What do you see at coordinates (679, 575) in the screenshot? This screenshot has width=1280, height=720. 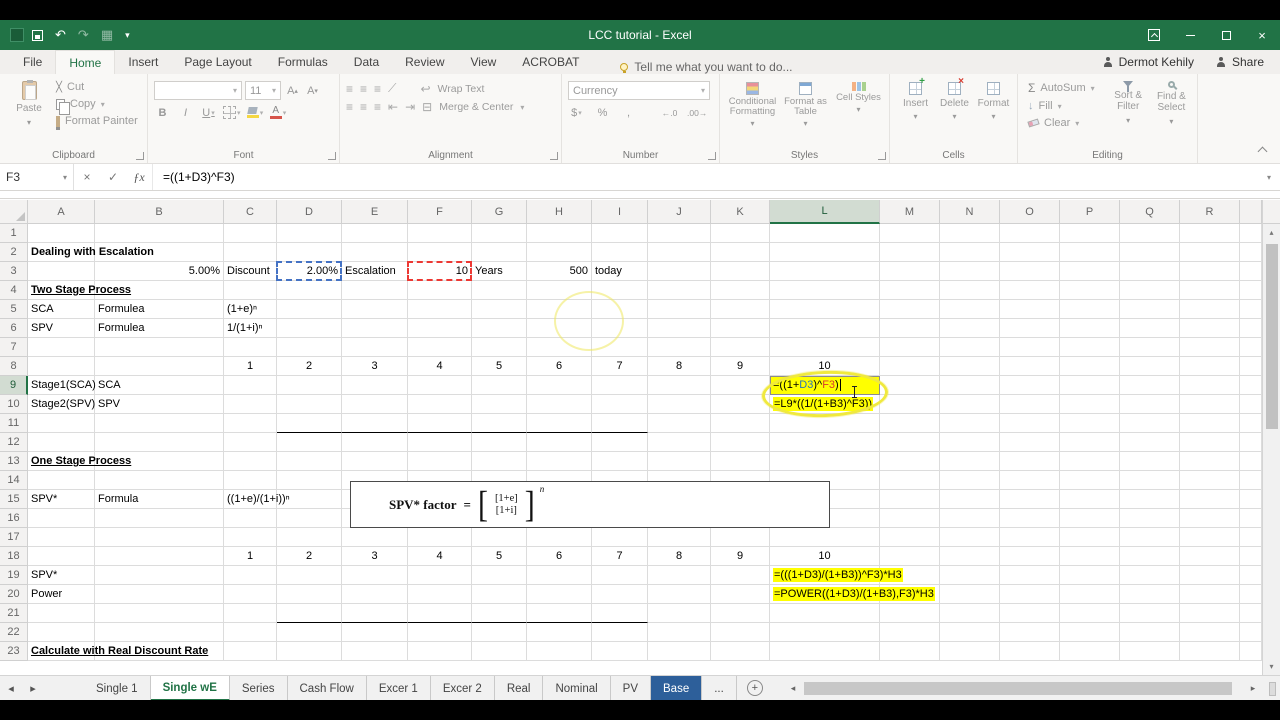 I see `cell-J19` at bounding box center [679, 575].